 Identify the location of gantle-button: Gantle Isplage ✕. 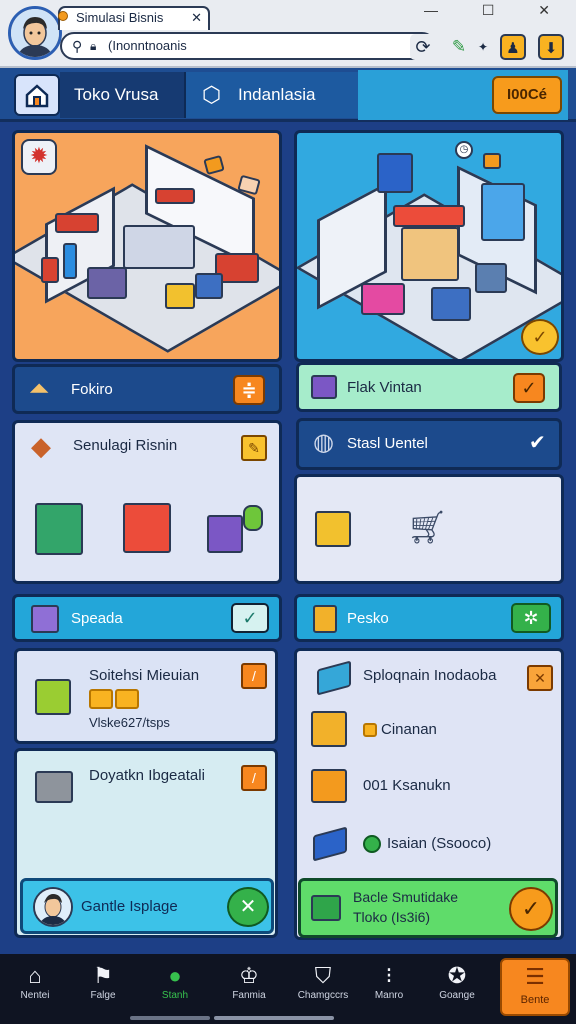
(147, 906).